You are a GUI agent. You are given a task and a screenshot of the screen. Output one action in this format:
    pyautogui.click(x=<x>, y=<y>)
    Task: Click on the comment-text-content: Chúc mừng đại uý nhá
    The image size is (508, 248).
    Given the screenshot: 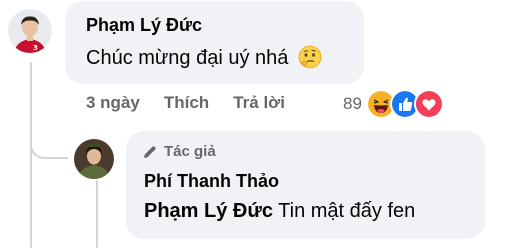 What is the action you would take?
    pyautogui.click(x=187, y=58)
    